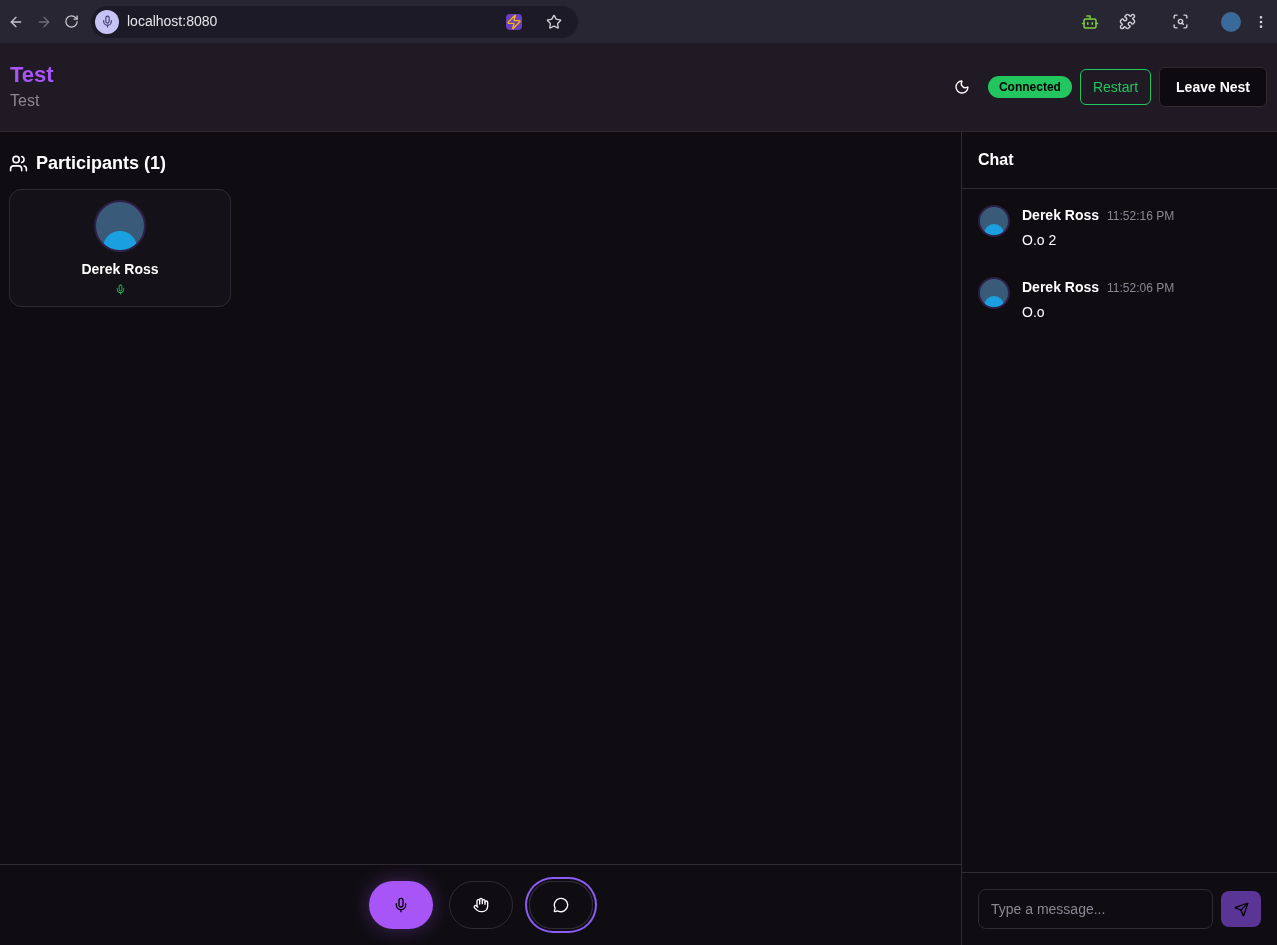 The image size is (1277, 945). What do you see at coordinates (1115, 87) in the screenshot?
I see `restart-button: Restart` at bounding box center [1115, 87].